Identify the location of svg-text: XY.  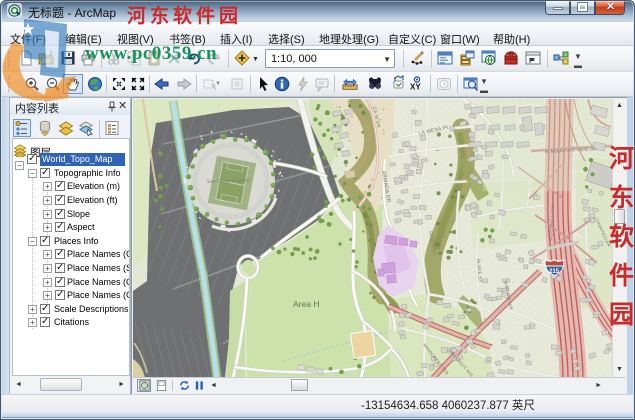
(415, 87).